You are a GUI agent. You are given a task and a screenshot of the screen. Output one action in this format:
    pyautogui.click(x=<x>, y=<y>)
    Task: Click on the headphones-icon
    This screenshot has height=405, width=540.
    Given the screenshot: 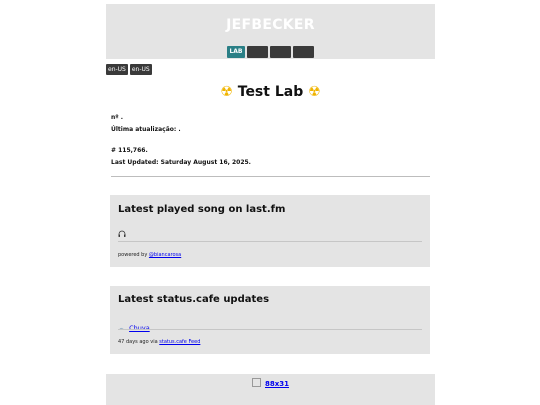 What is the action you would take?
    pyautogui.click(x=122, y=232)
    